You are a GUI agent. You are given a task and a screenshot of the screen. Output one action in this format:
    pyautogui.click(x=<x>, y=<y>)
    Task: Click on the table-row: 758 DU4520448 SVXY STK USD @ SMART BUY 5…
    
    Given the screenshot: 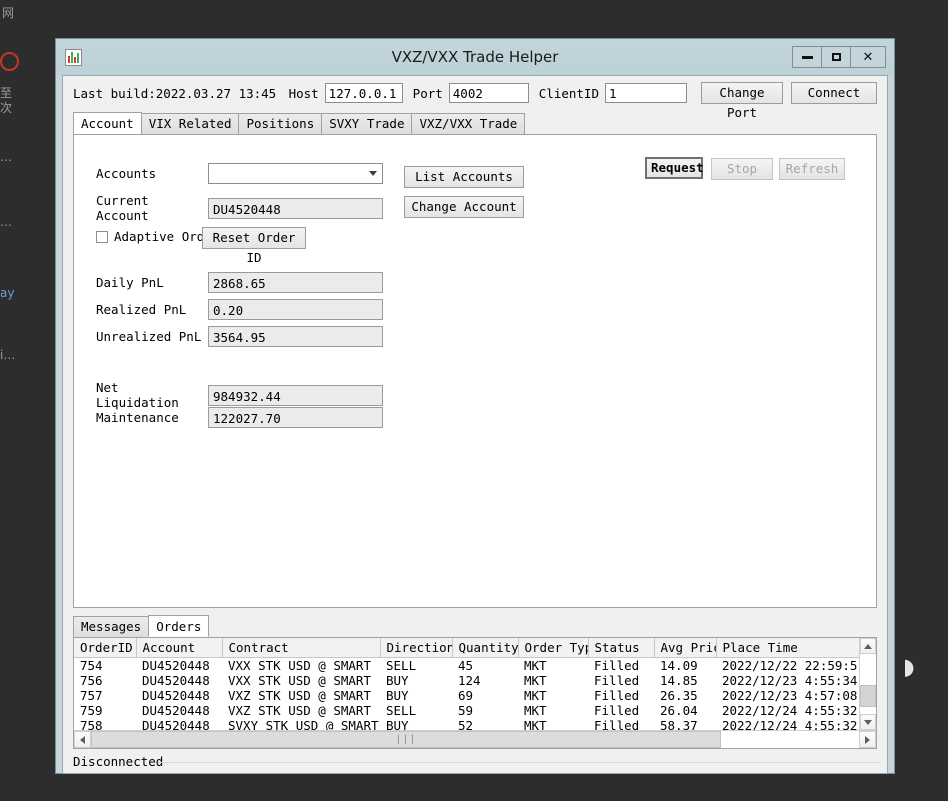 What is the action you would take?
    pyautogui.click(x=466, y=724)
    